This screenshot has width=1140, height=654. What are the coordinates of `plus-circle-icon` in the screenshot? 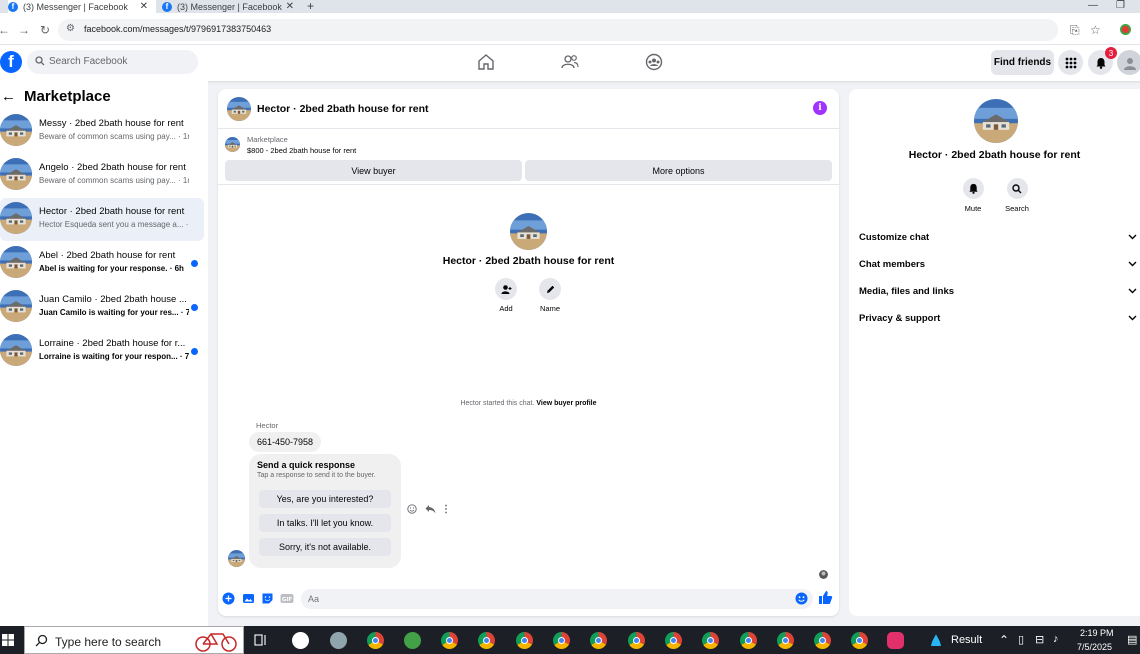 It's located at (228, 598).